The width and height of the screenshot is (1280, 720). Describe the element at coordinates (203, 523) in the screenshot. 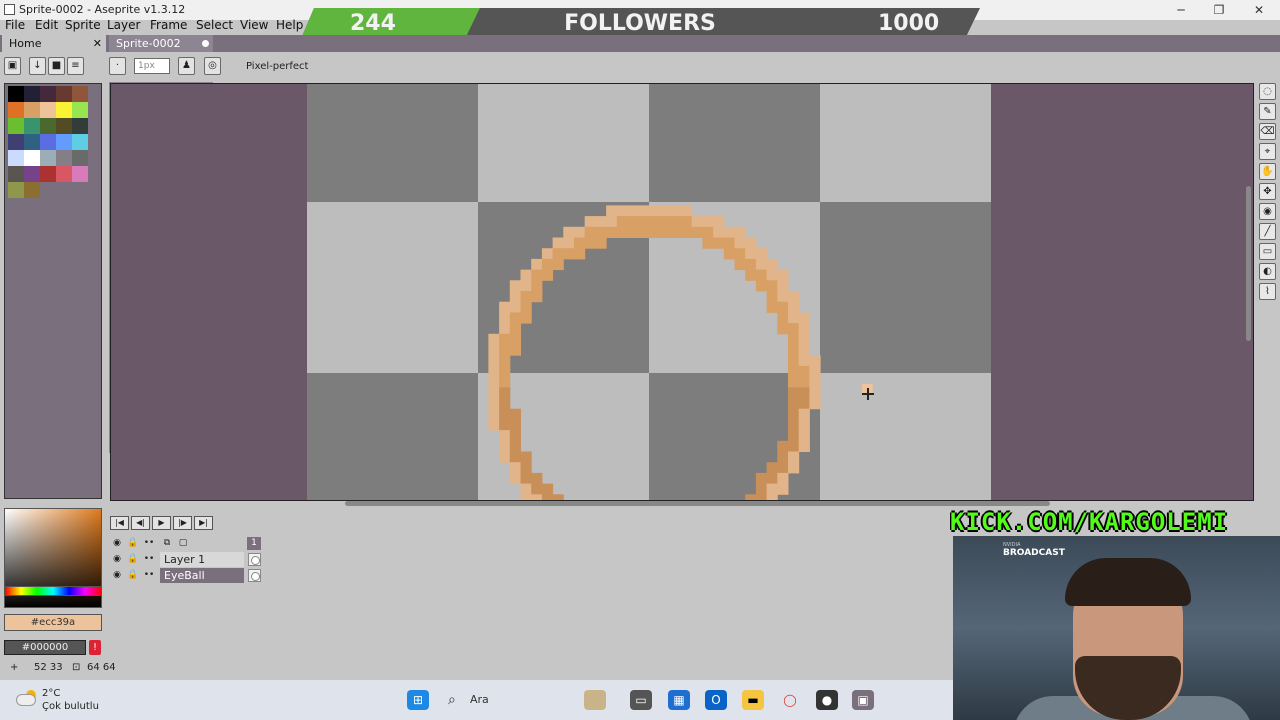

I see `last-frame-icon: ▶|` at that location.